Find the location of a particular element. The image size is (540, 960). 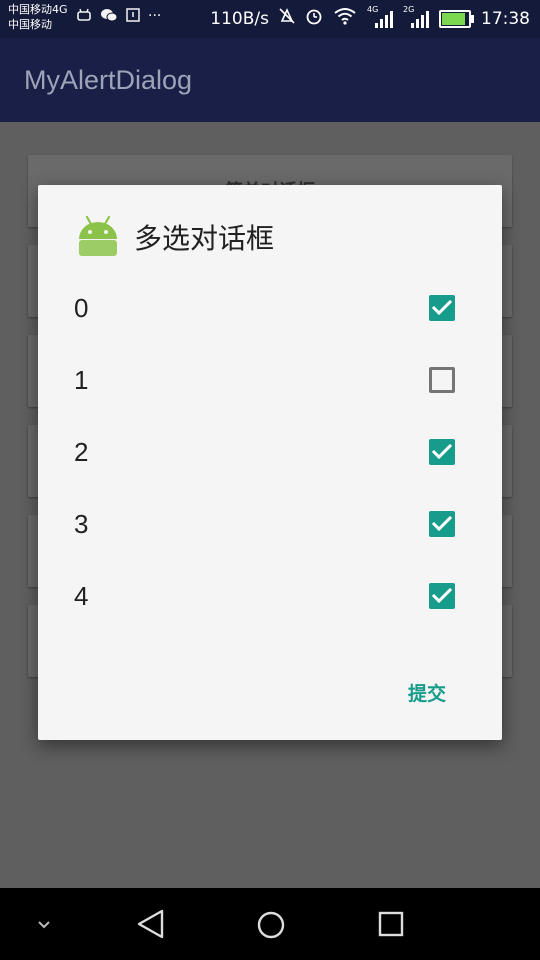

battery-icon is located at coordinates (456, 18).